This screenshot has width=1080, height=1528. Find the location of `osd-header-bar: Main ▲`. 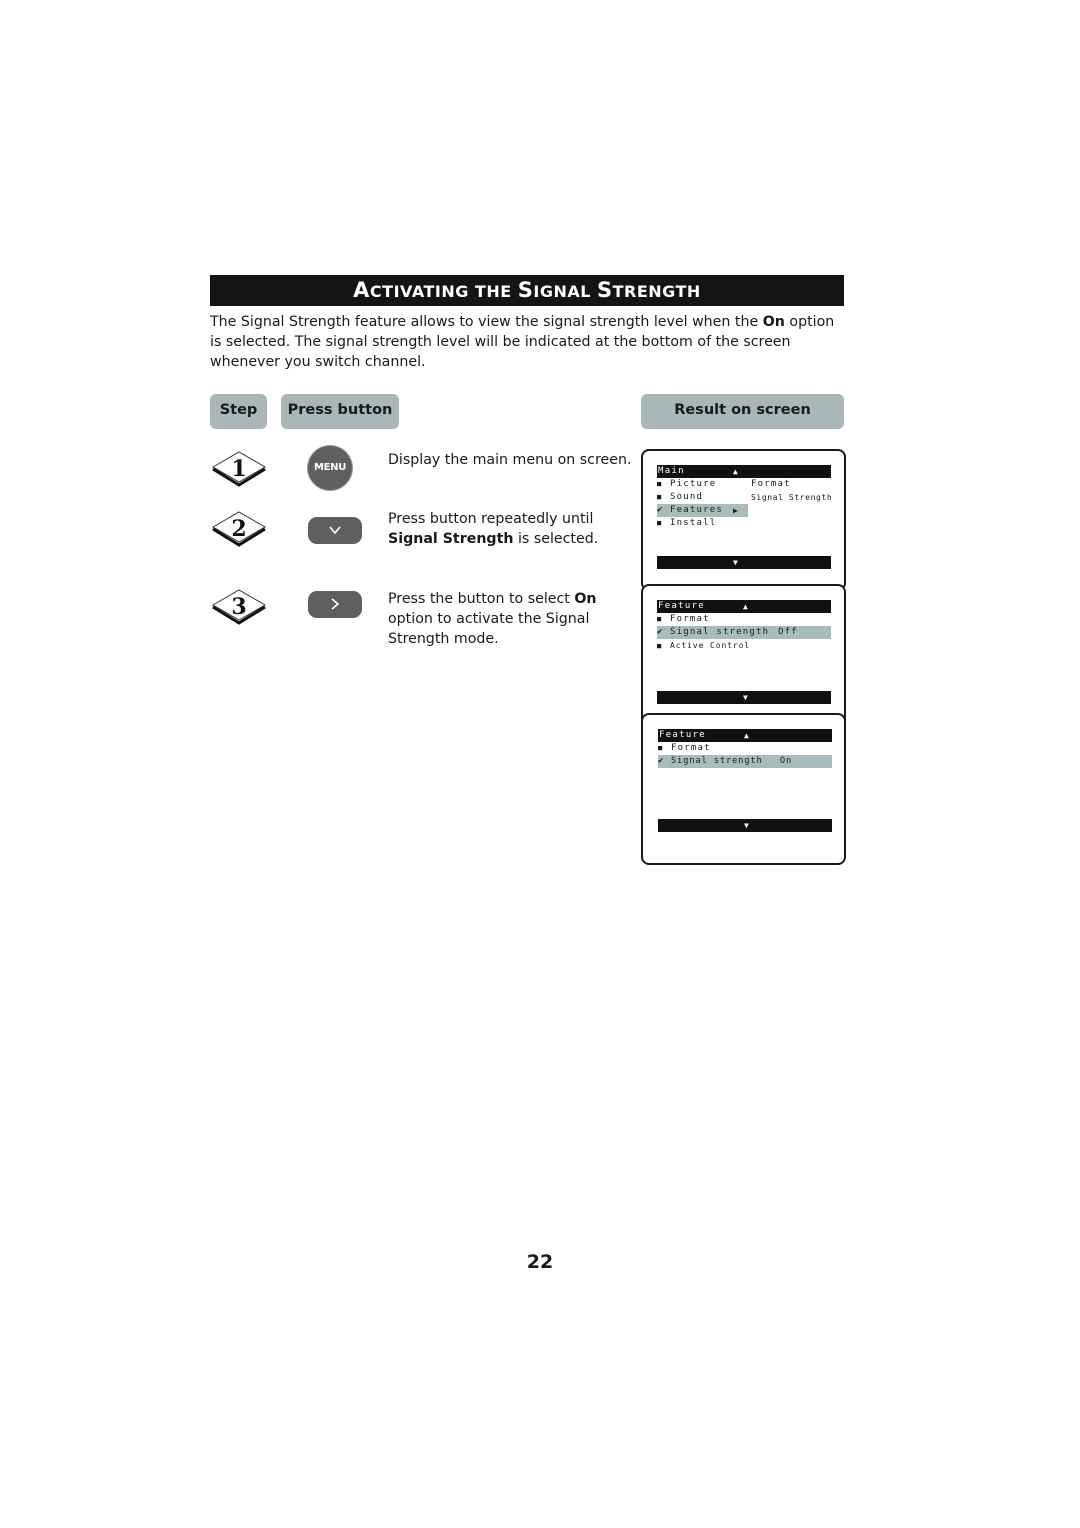

osd-header-bar: Main ▲ is located at coordinates (744, 471).